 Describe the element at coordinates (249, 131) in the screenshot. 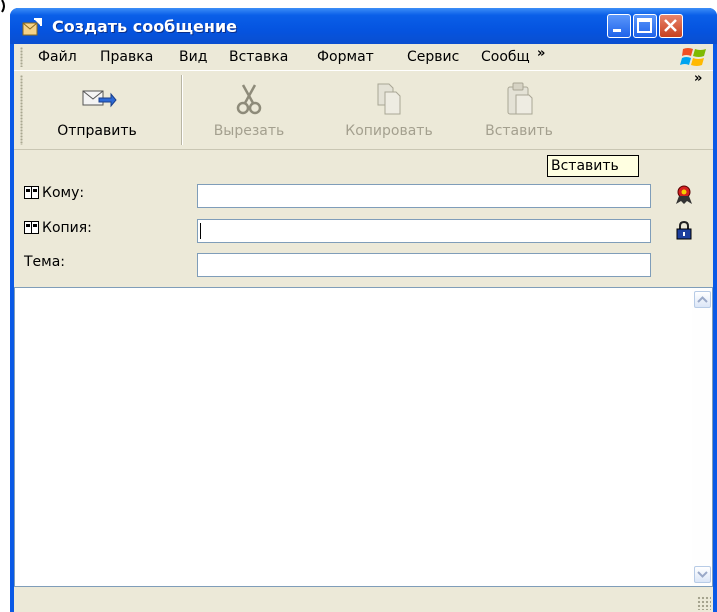

I see `cut-label: Вырезать` at that location.